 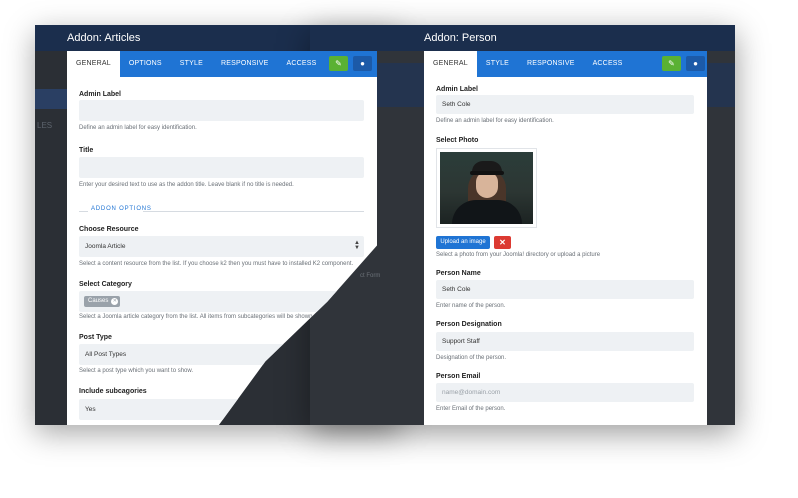 What do you see at coordinates (471, 409) in the screenshot?
I see `person-email-help: Enter Email of the person.` at bounding box center [471, 409].